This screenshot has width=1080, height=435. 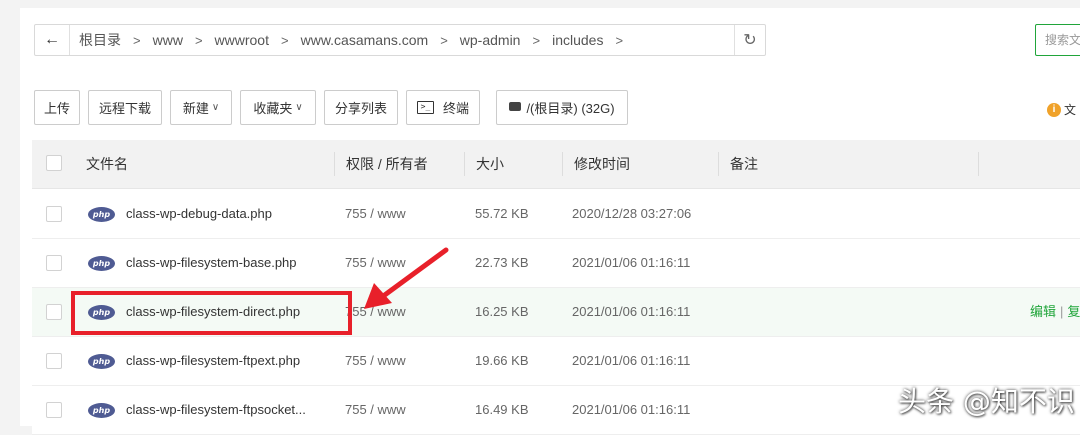 I want to click on refresh-button: ↻, so click(x=749, y=40).